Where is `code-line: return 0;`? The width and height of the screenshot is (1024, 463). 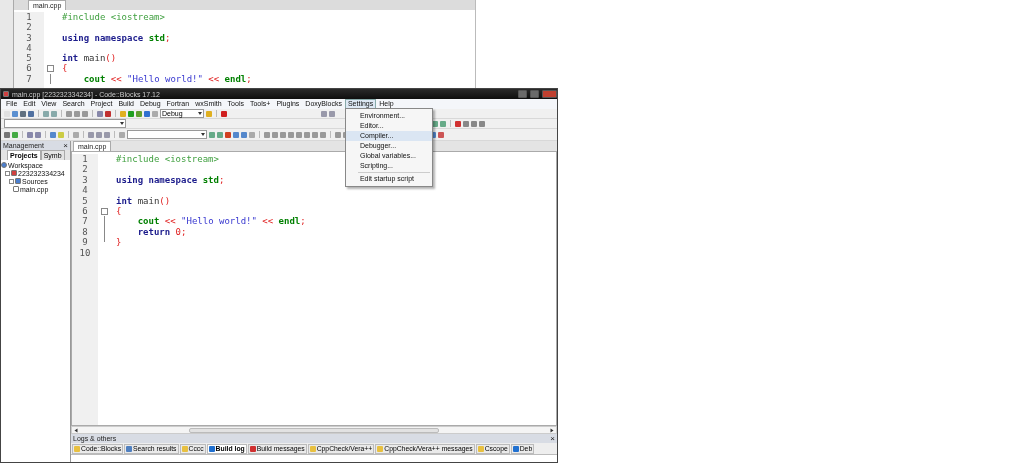
code-line: return 0; is located at coordinates (161, 231).